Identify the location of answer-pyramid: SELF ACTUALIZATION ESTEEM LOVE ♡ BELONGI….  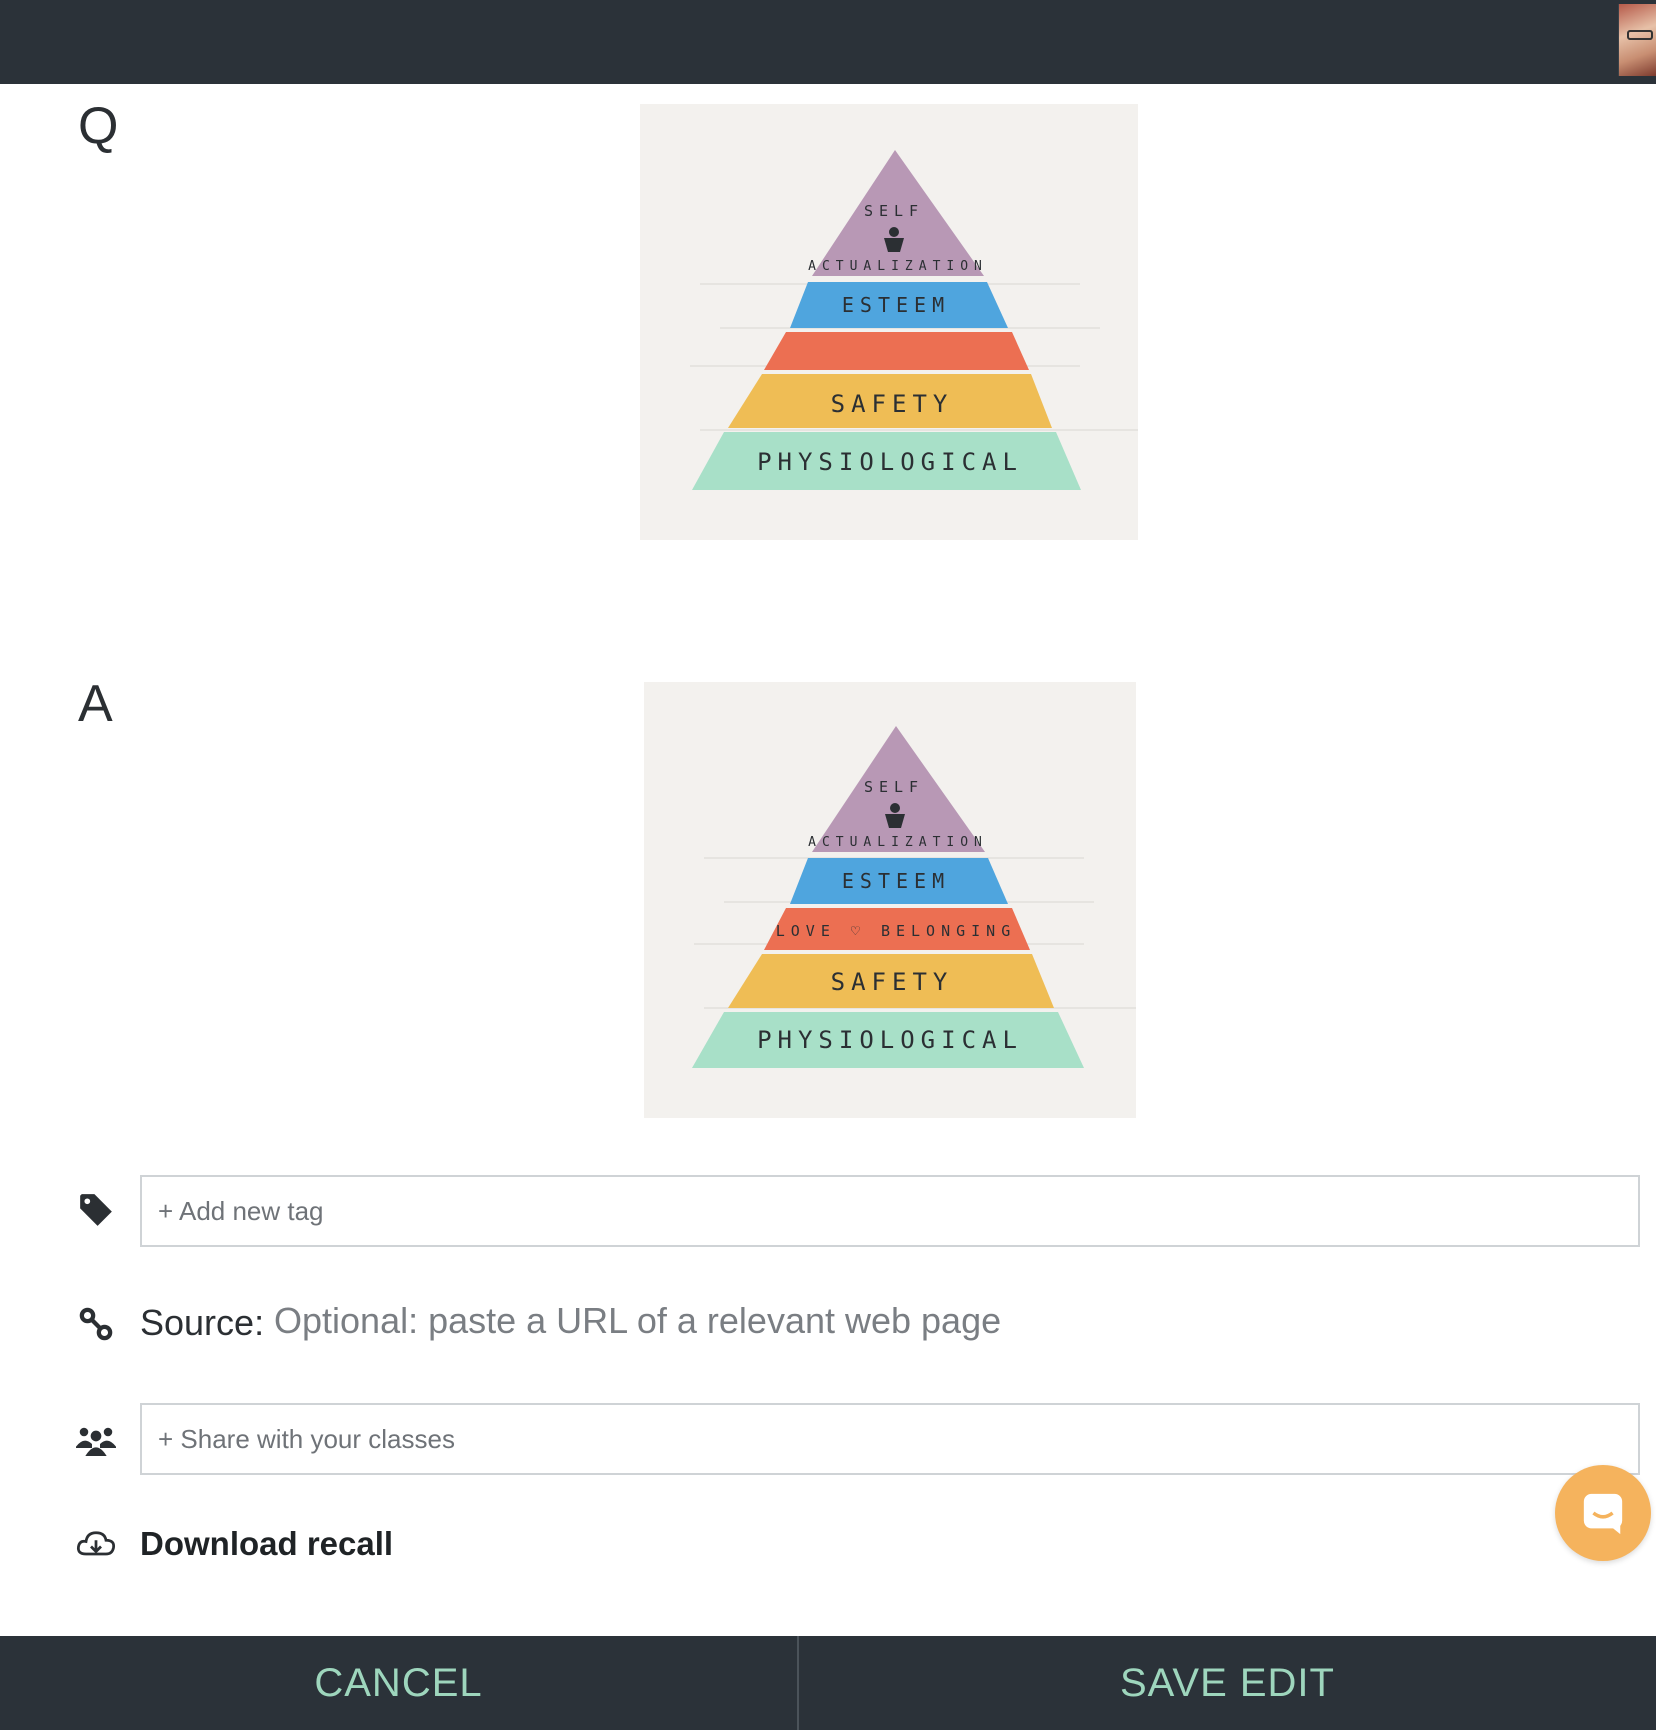
(914, 897).